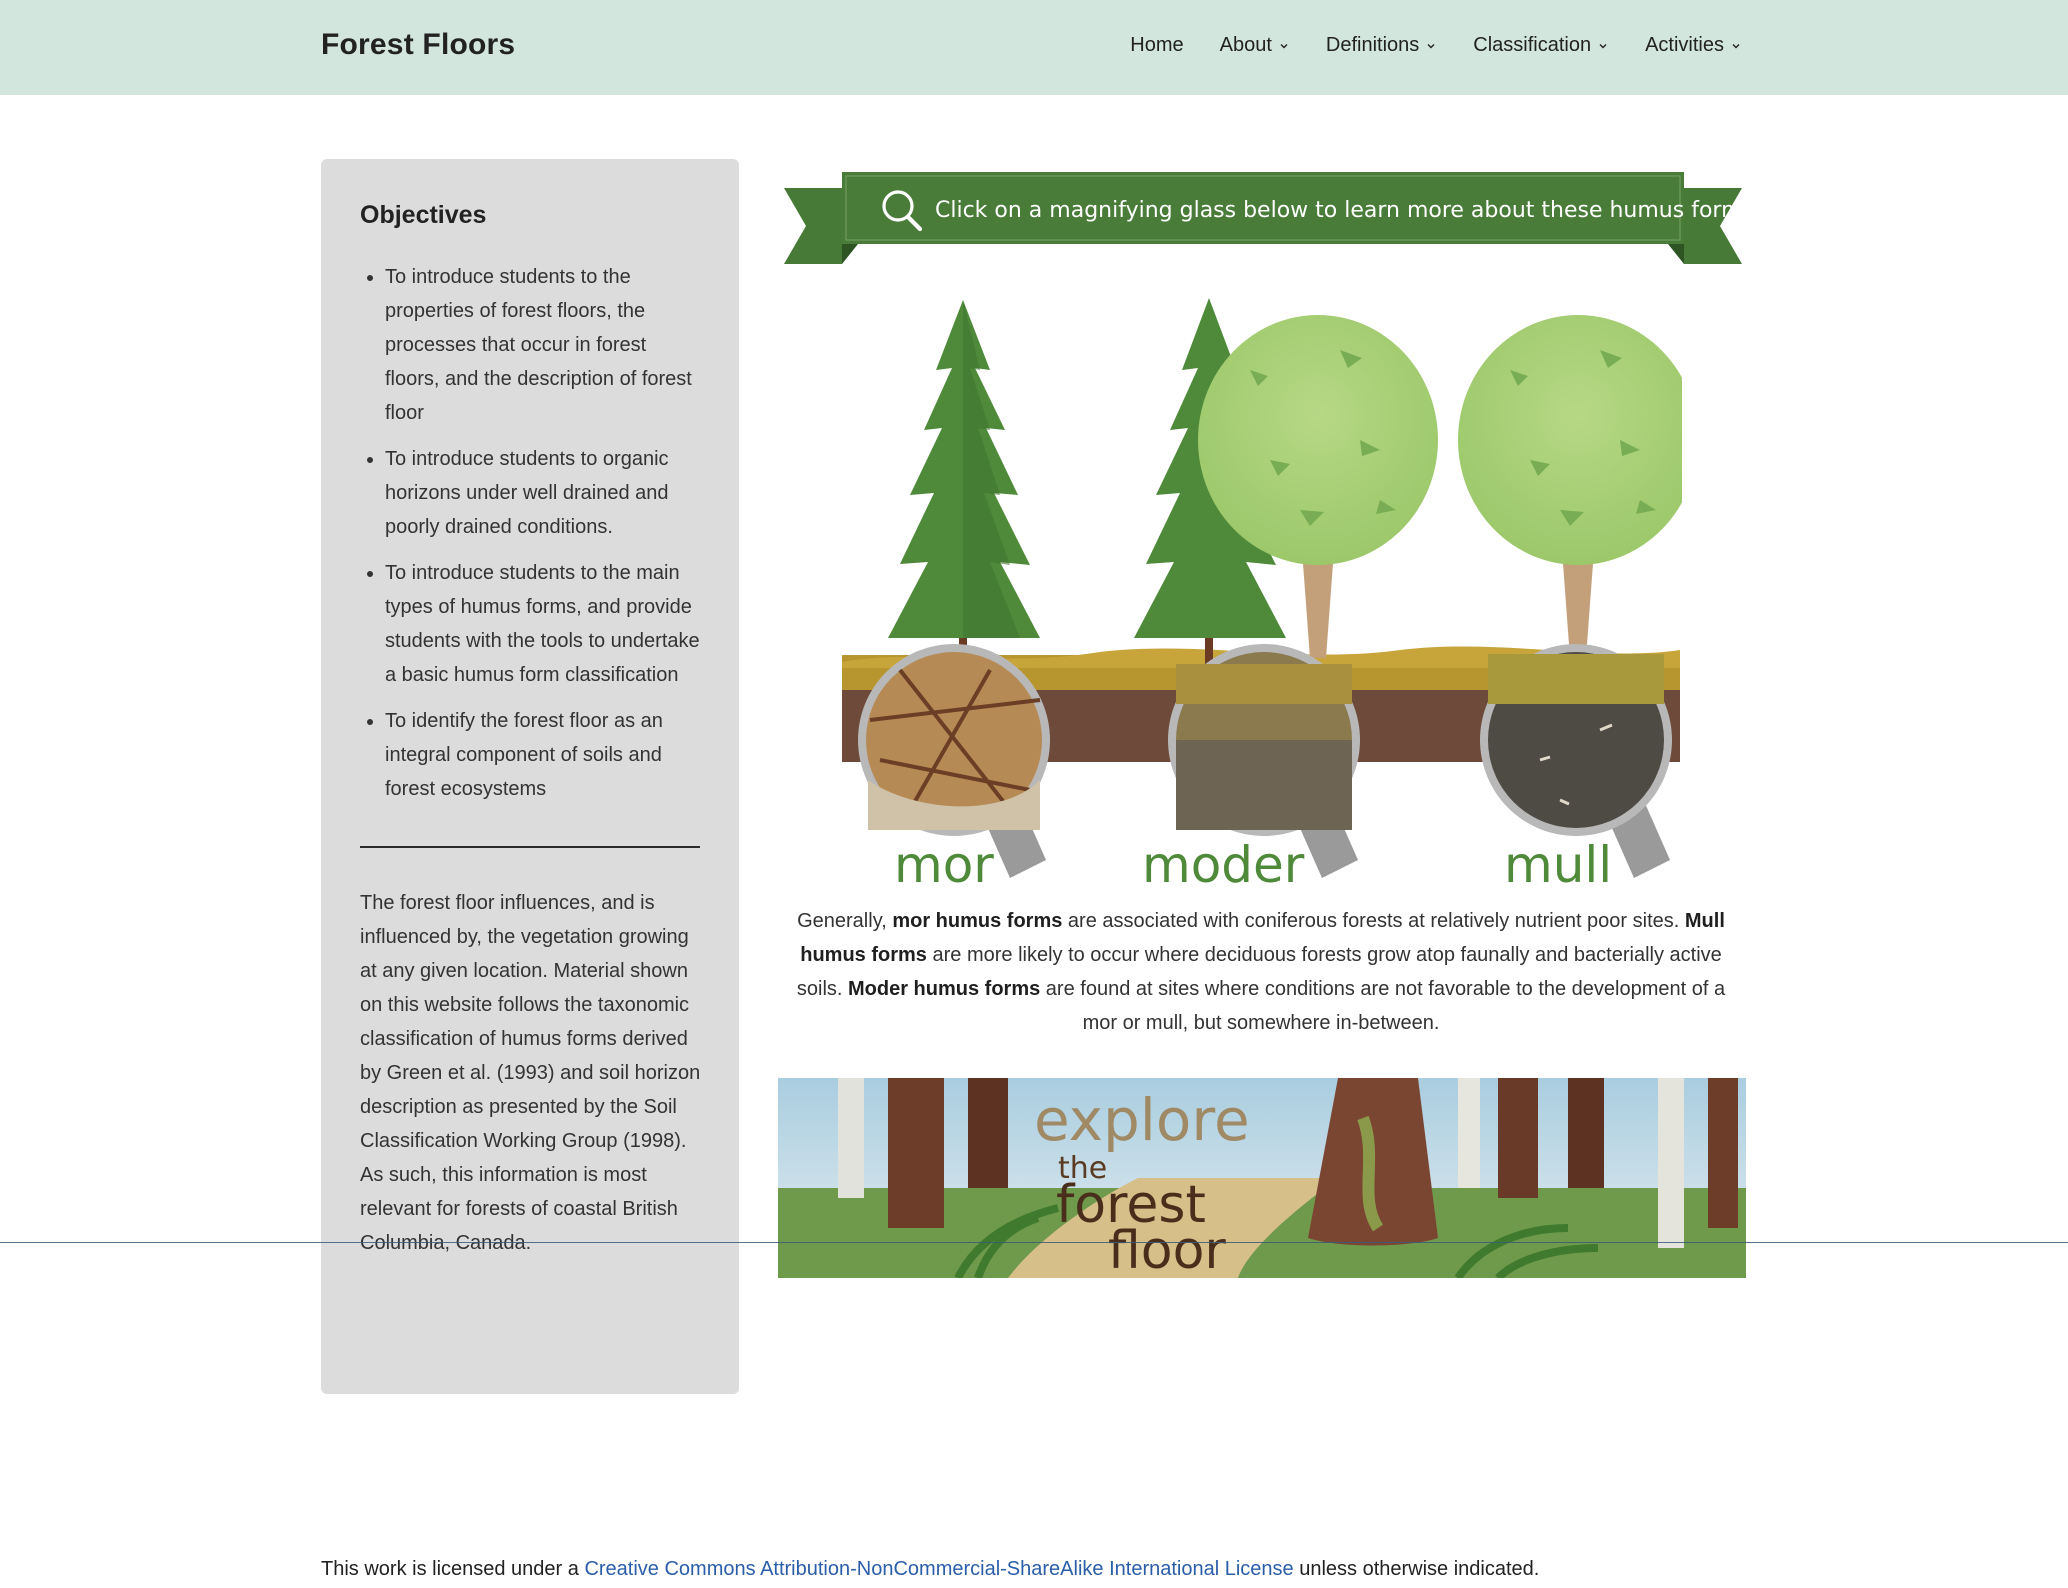  Describe the element at coordinates (1372, 45) in the screenshot. I see `nav-definitions-label: Definitions` at that location.